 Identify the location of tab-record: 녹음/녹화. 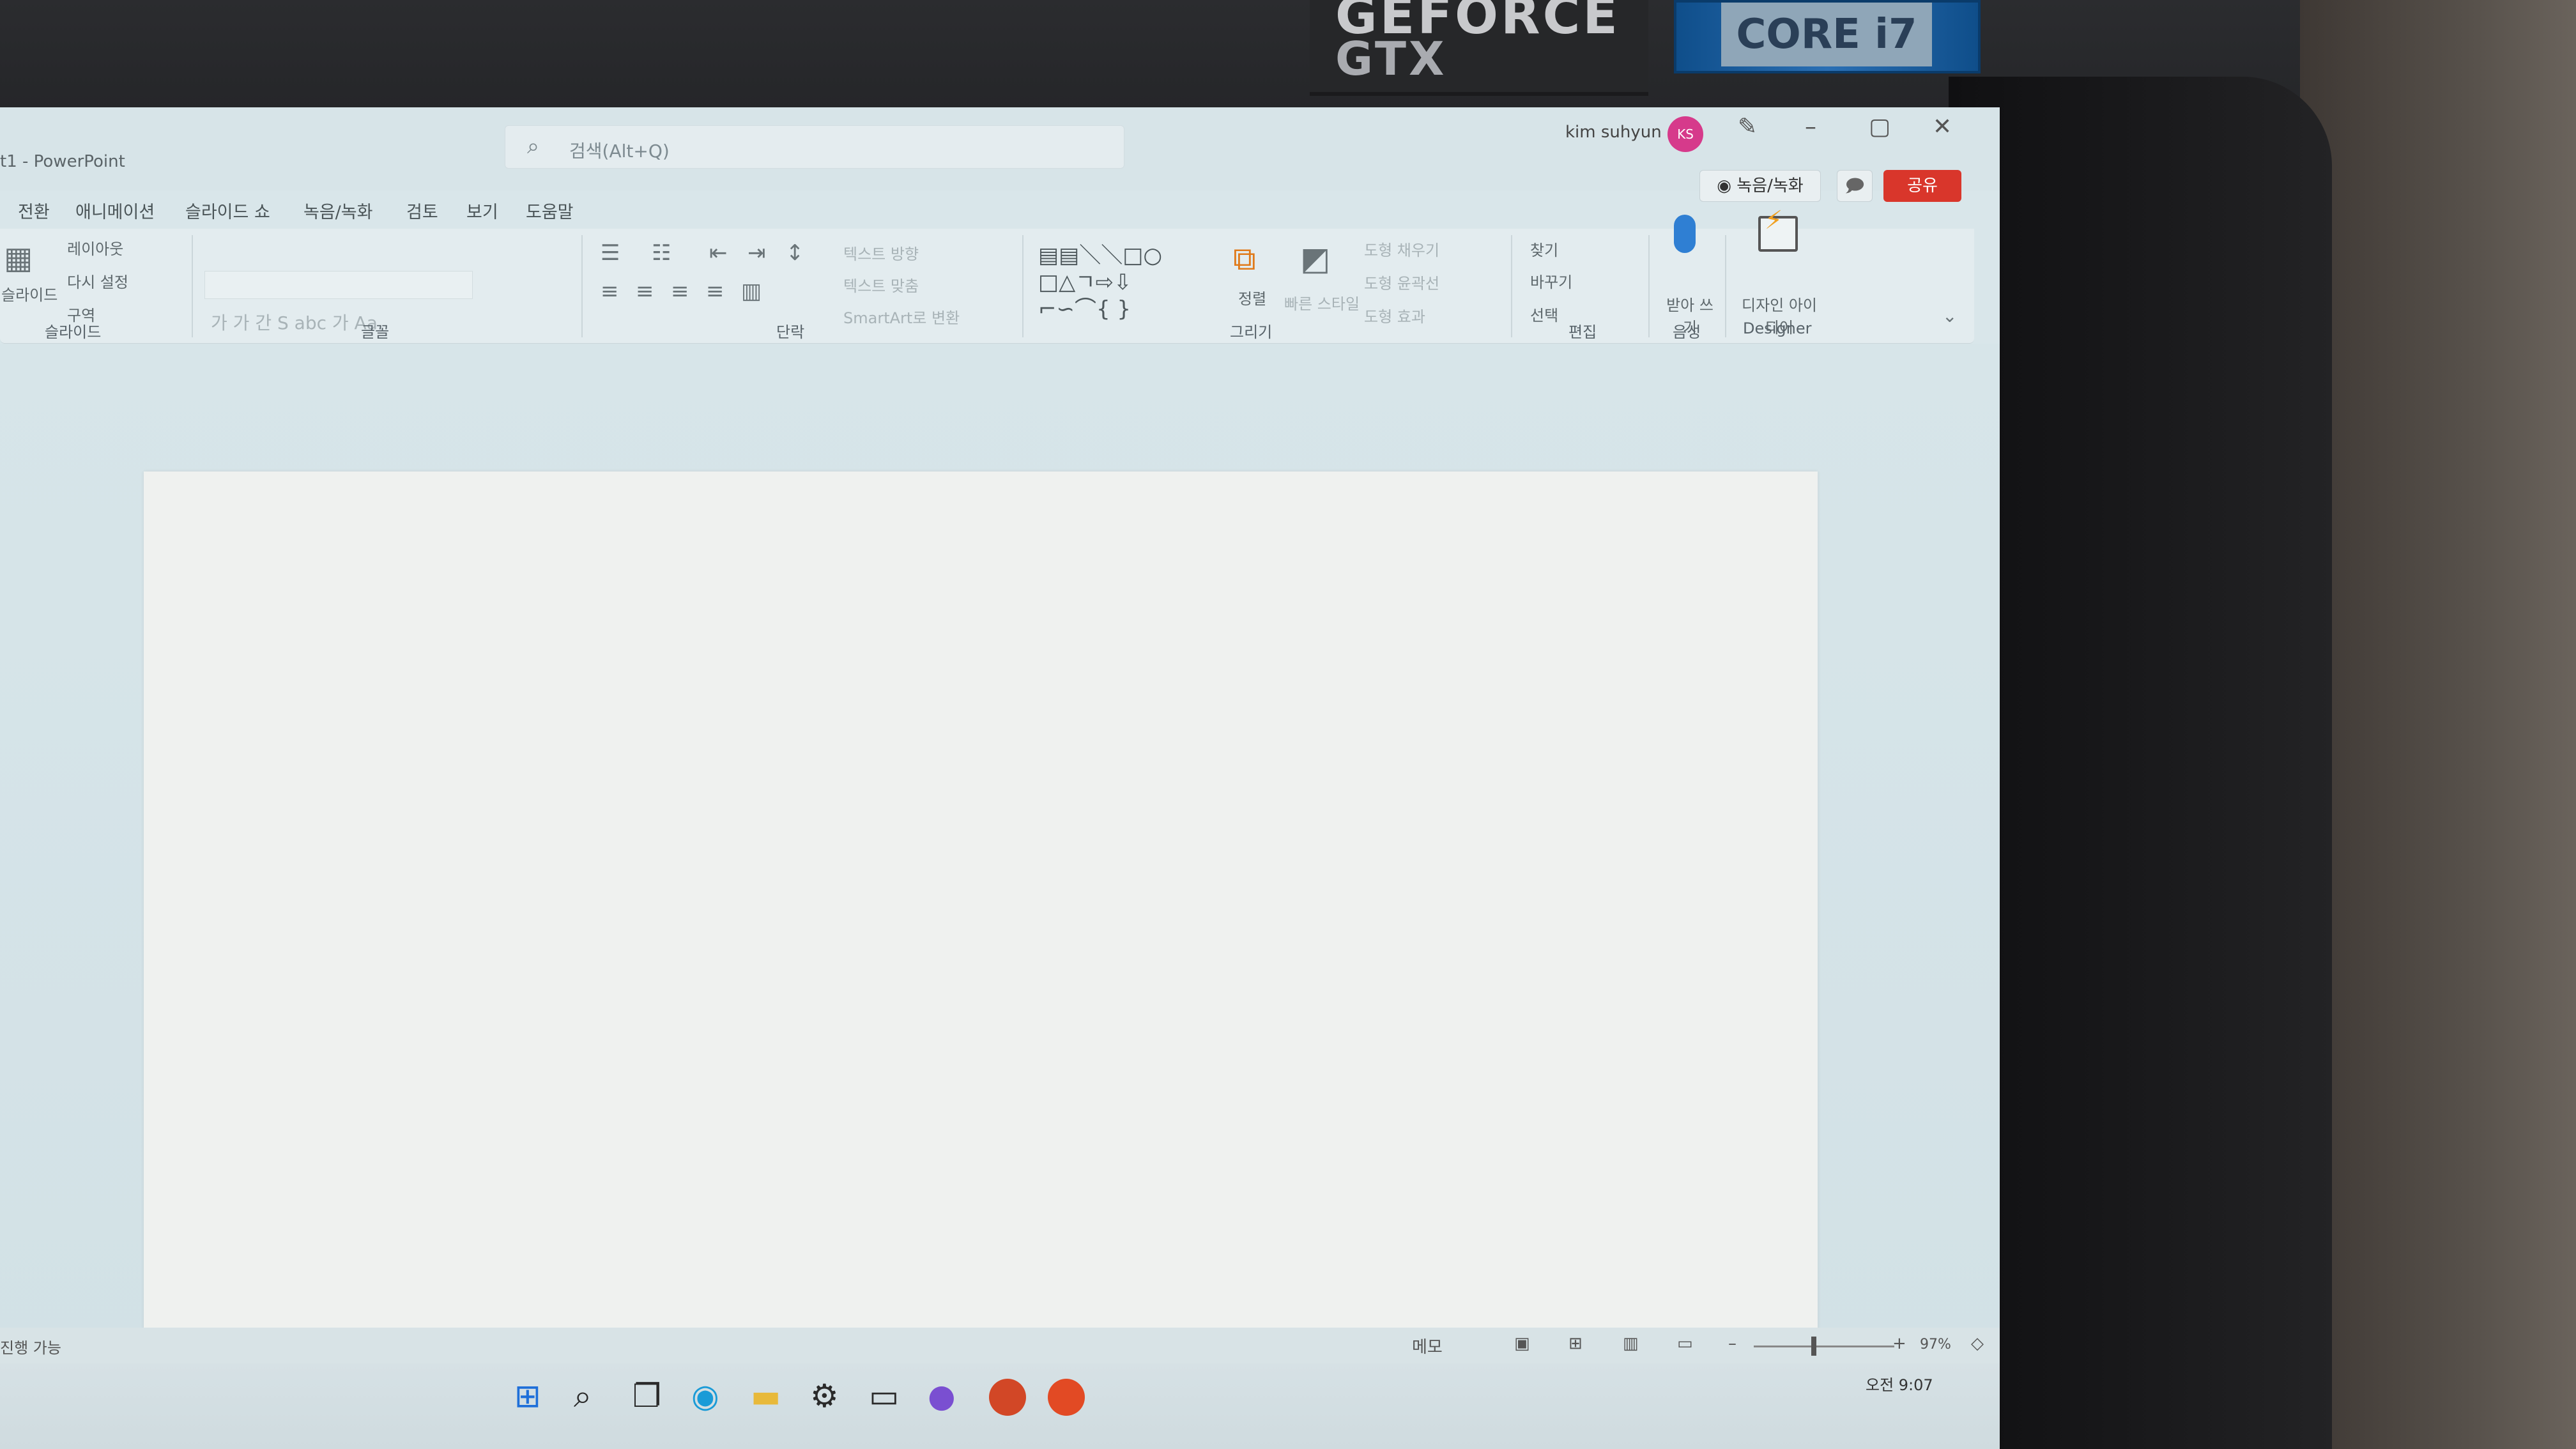
(337, 210).